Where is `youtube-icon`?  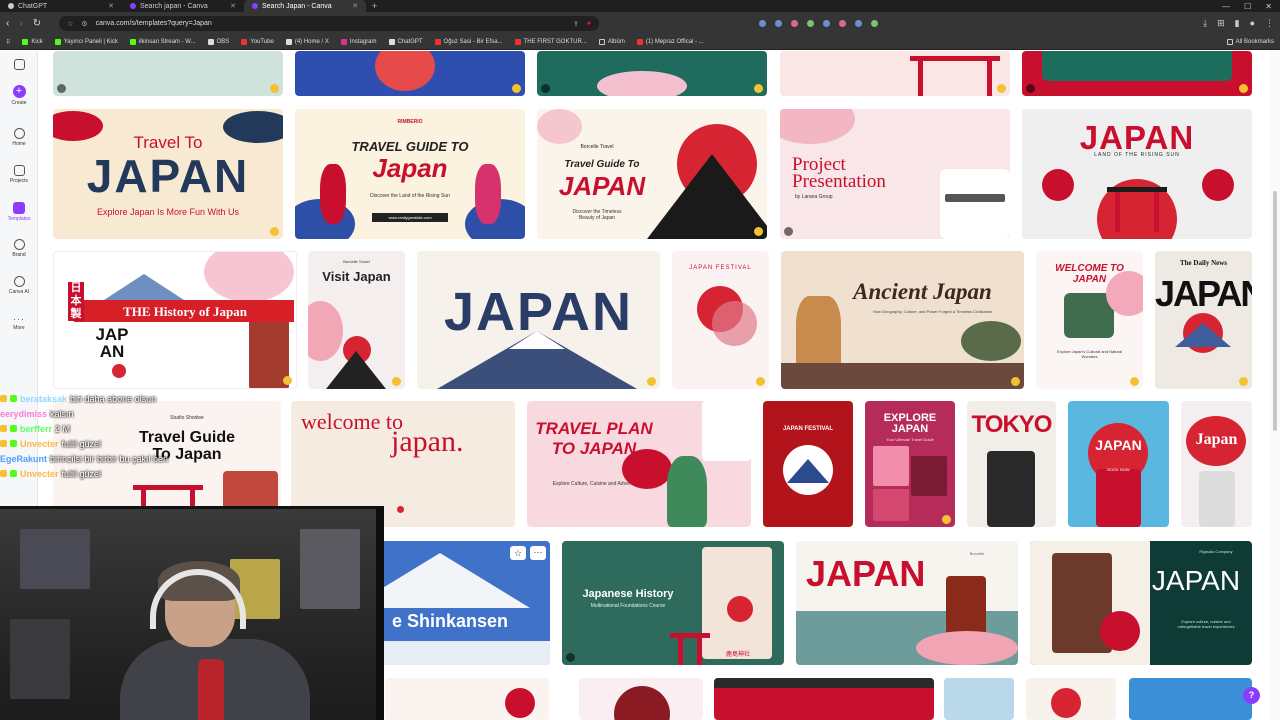 youtube-icon is located at coordinates (517, 42).